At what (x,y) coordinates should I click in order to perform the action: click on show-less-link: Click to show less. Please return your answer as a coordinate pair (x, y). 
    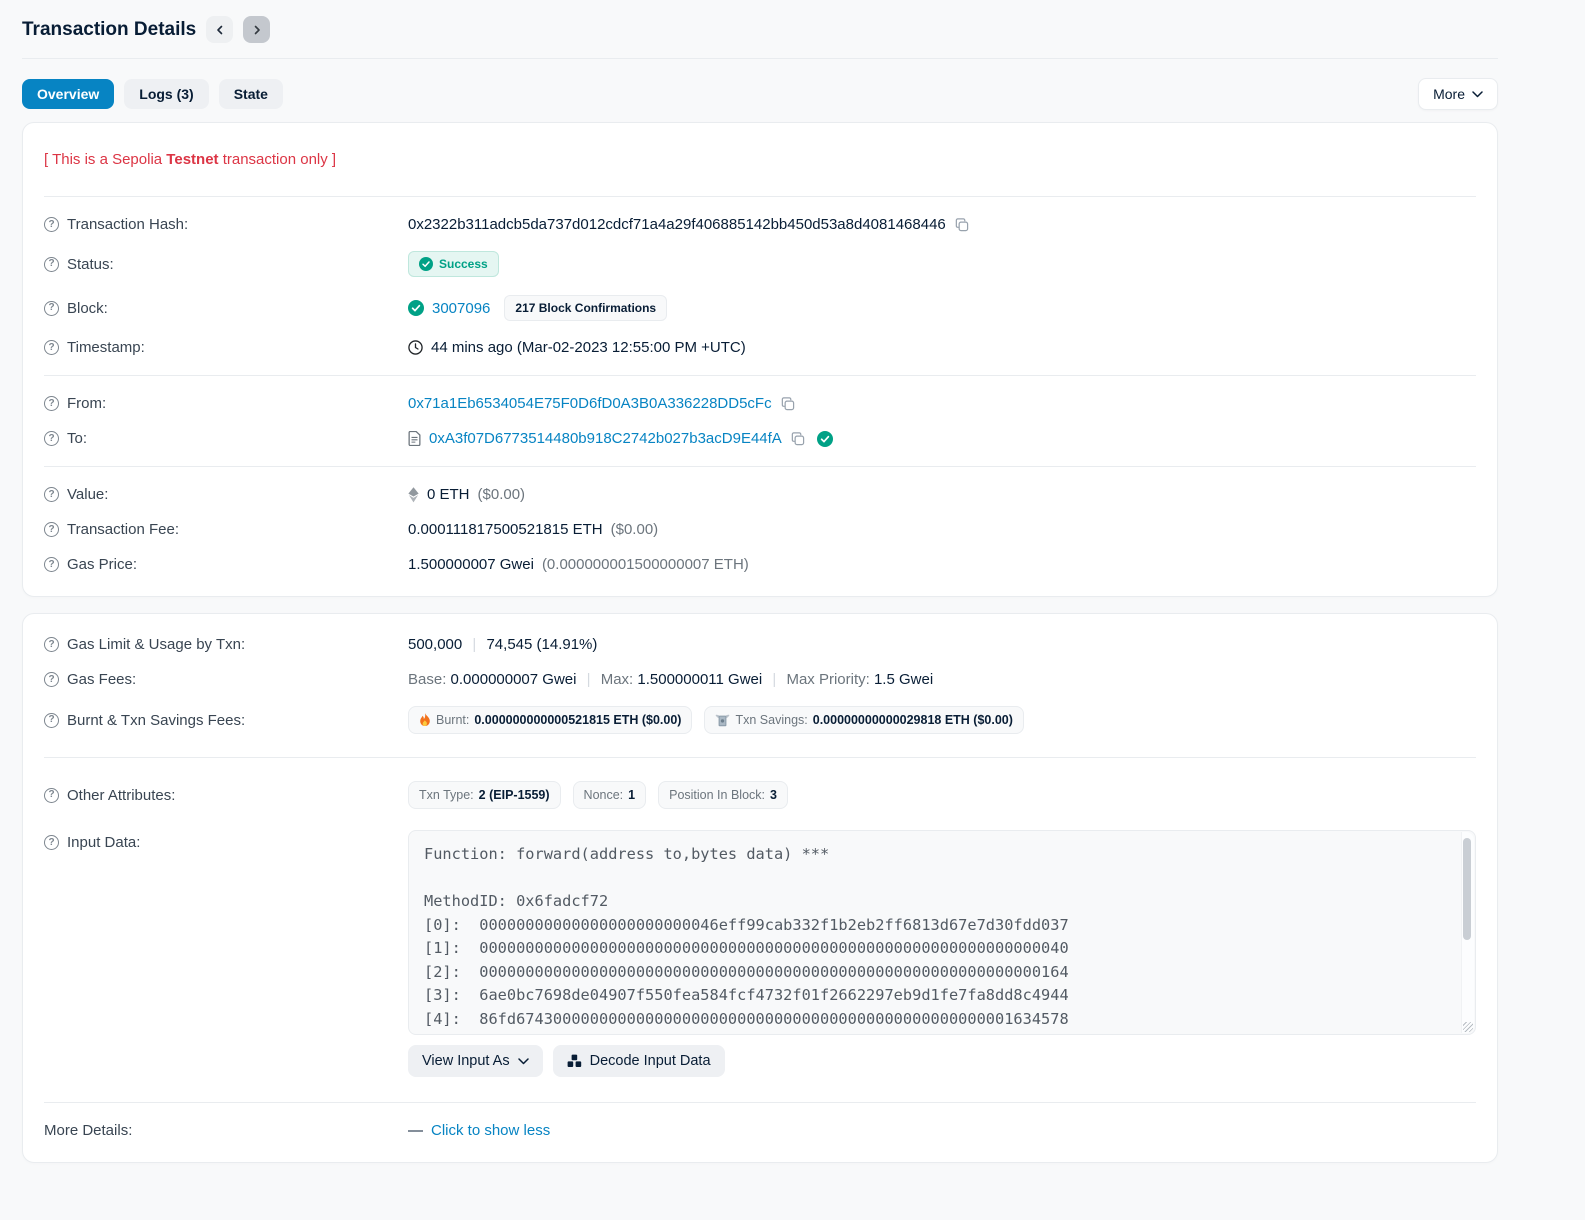
    Looking at the image, I should click on (490, 1130).